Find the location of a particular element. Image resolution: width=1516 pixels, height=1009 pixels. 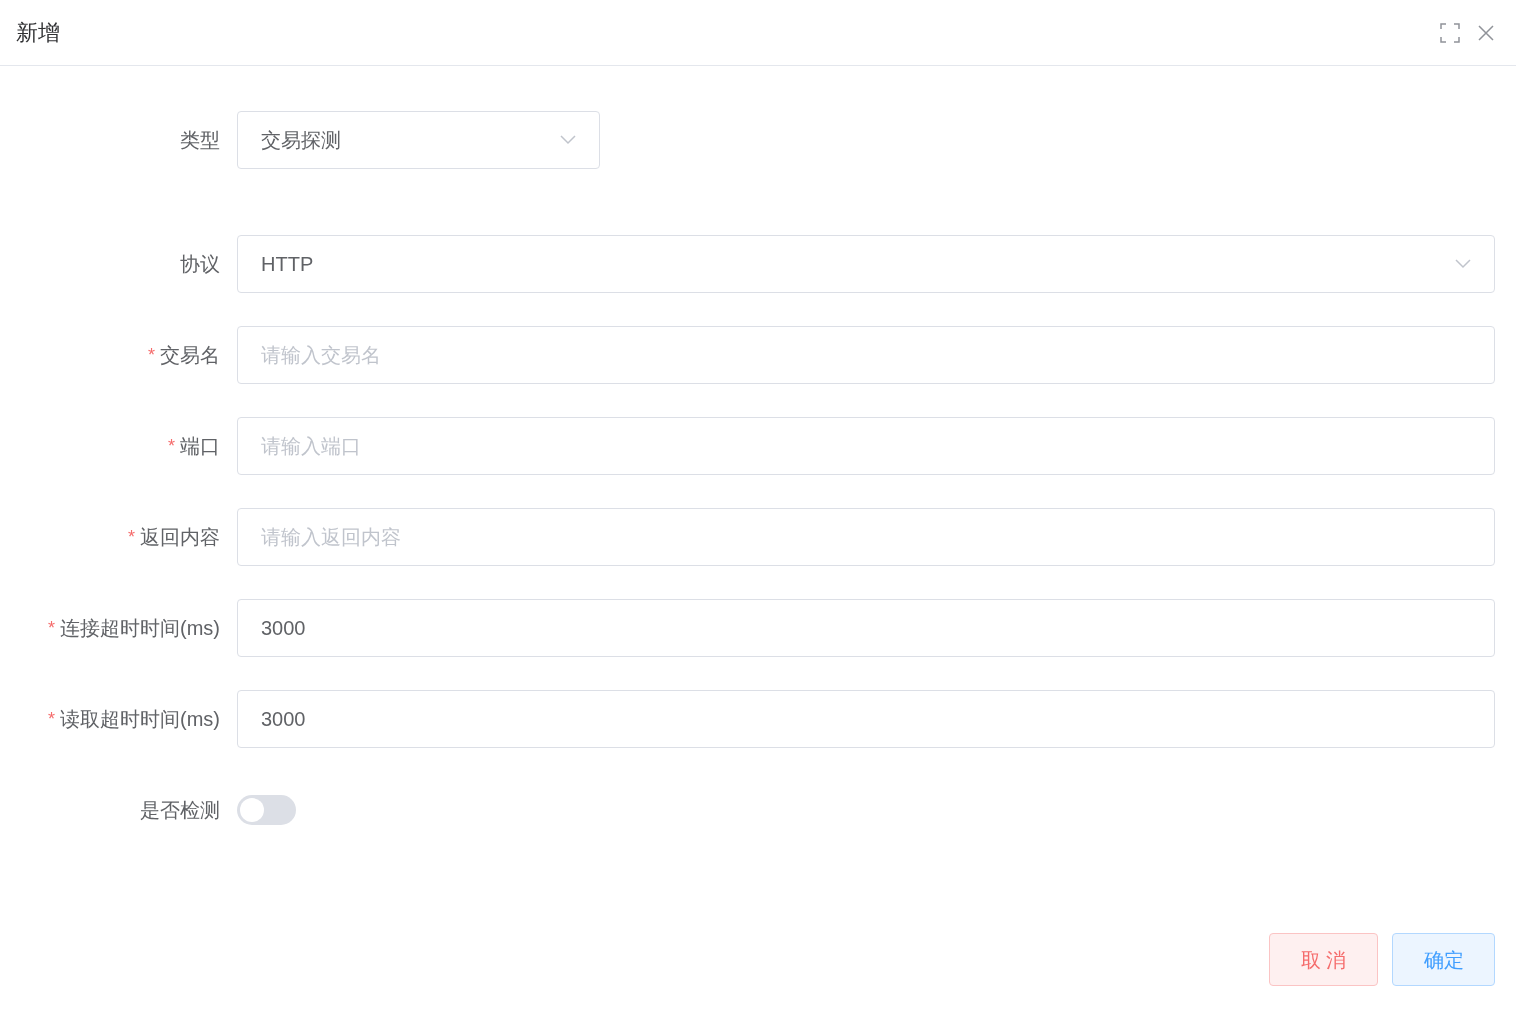

select-value: 交易探测 is located at coordinates (301, 140).